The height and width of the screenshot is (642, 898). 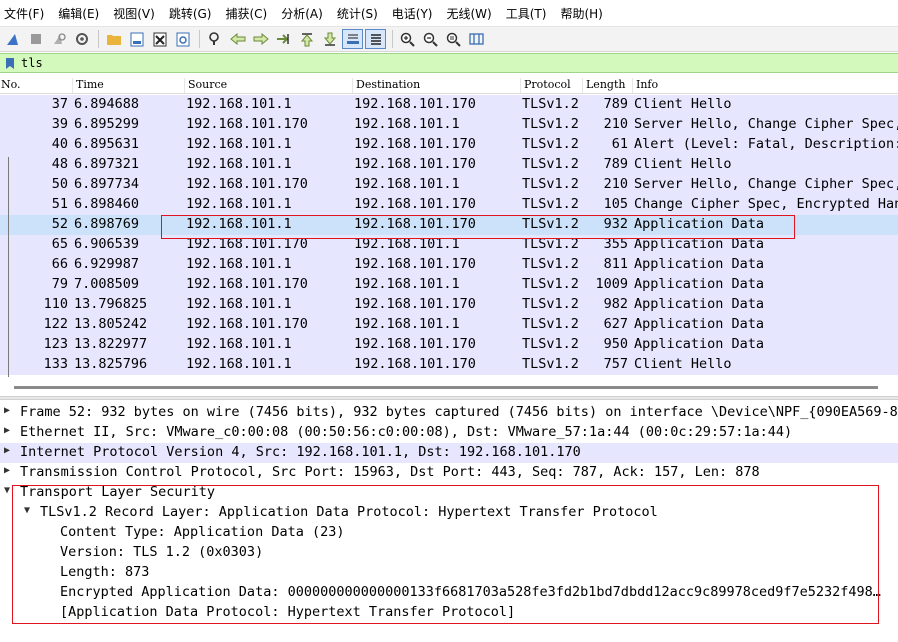 What do you see at coordinates (451, 63) in the screenshot?
I see `display-filter-input` at bounding box center [451, 63].